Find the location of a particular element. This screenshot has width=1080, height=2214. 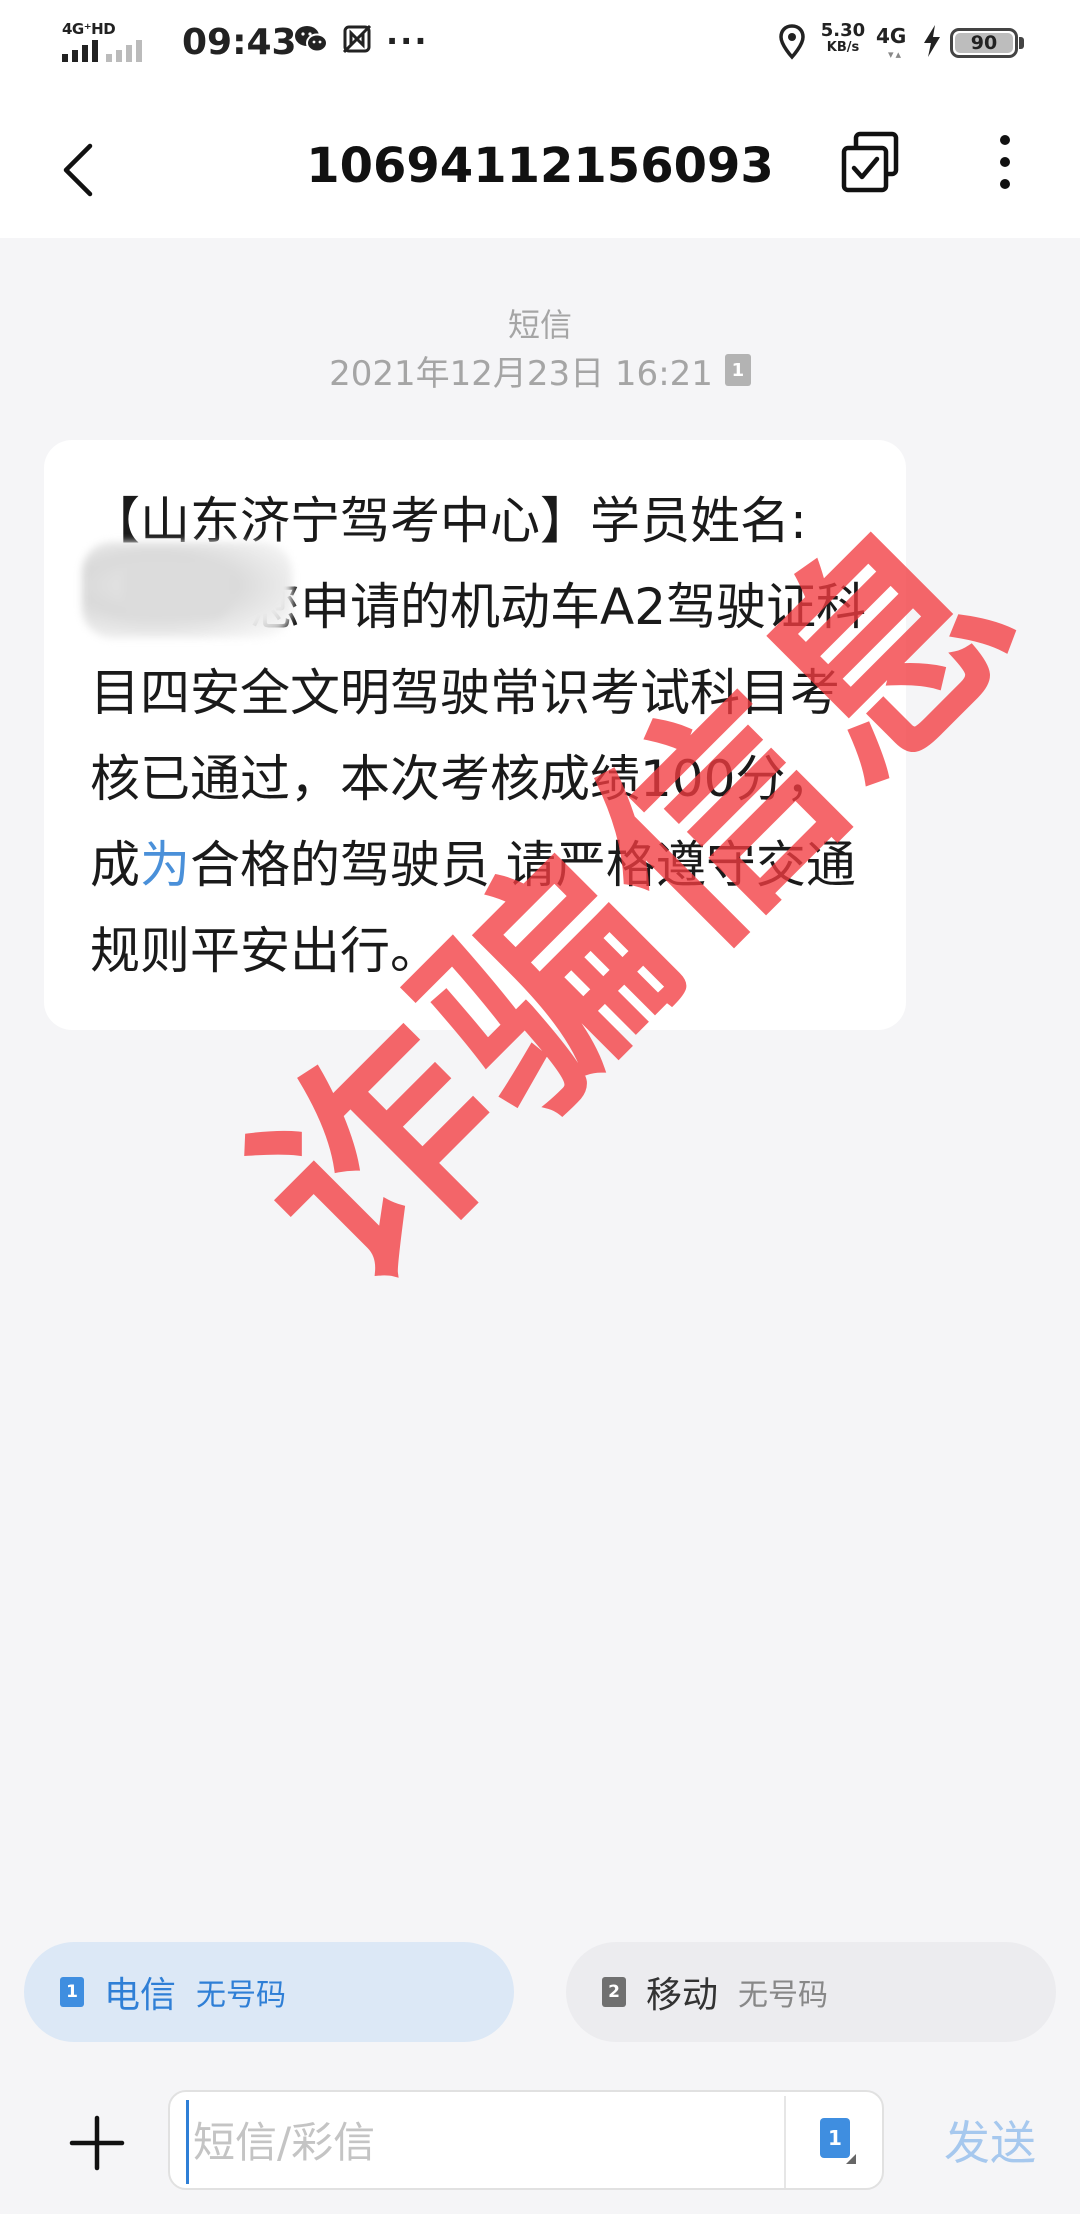

message-part3: 合格的驾驶员 请严格遵守交通规则平安出行。 is located at coordinates (473, 908).